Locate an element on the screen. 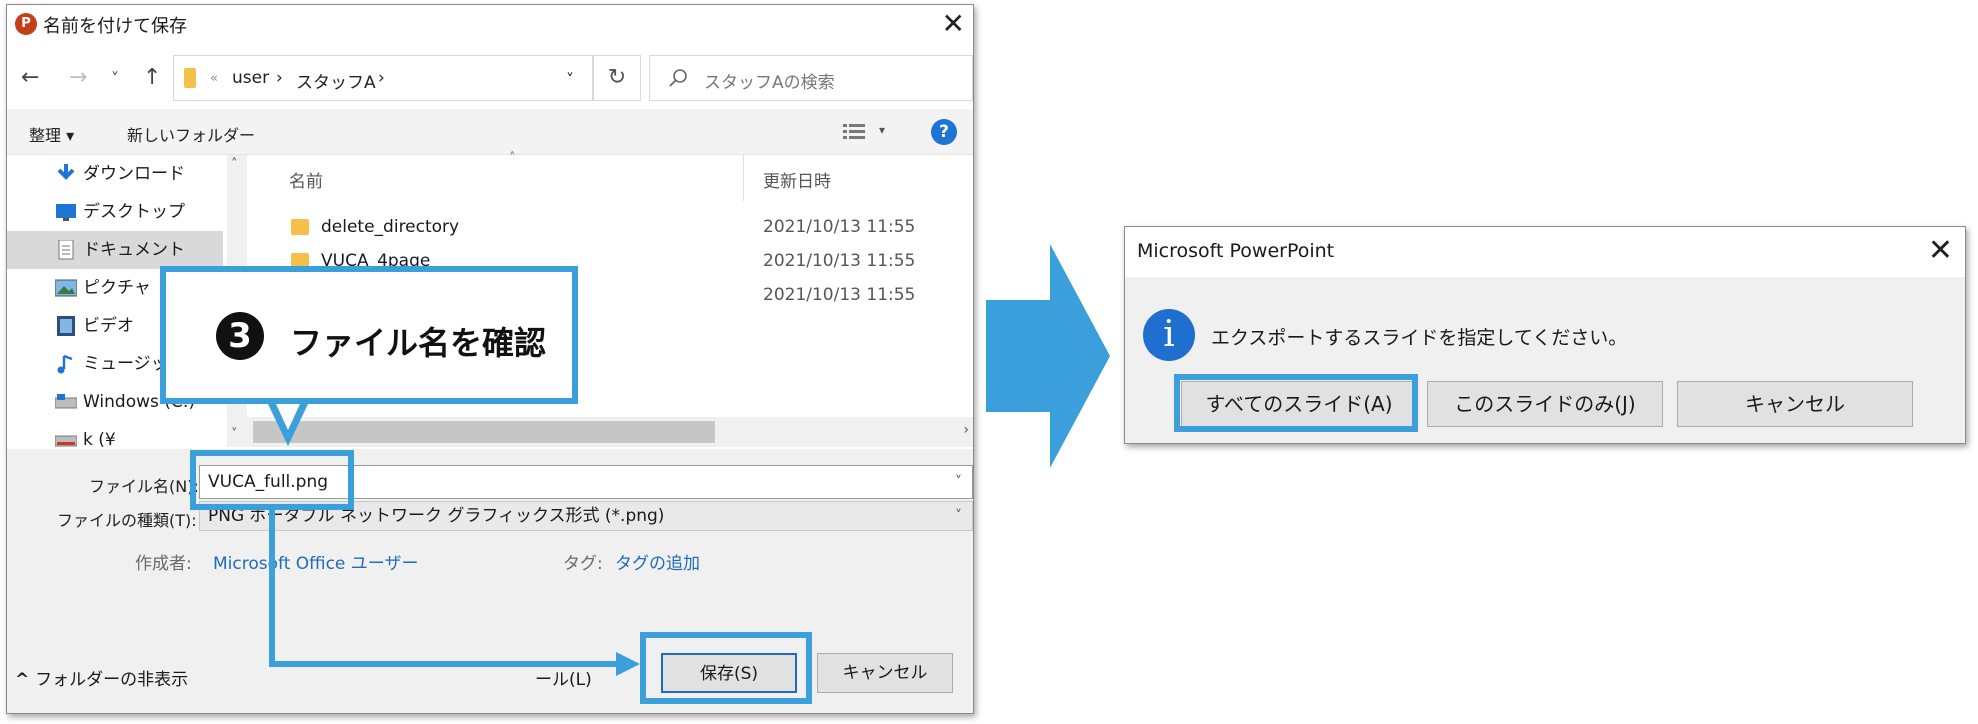 The height and width of the screenshot is (724, 1978). step-callout: 3 ファイル名を確認 is located at coordinates (369, 335).